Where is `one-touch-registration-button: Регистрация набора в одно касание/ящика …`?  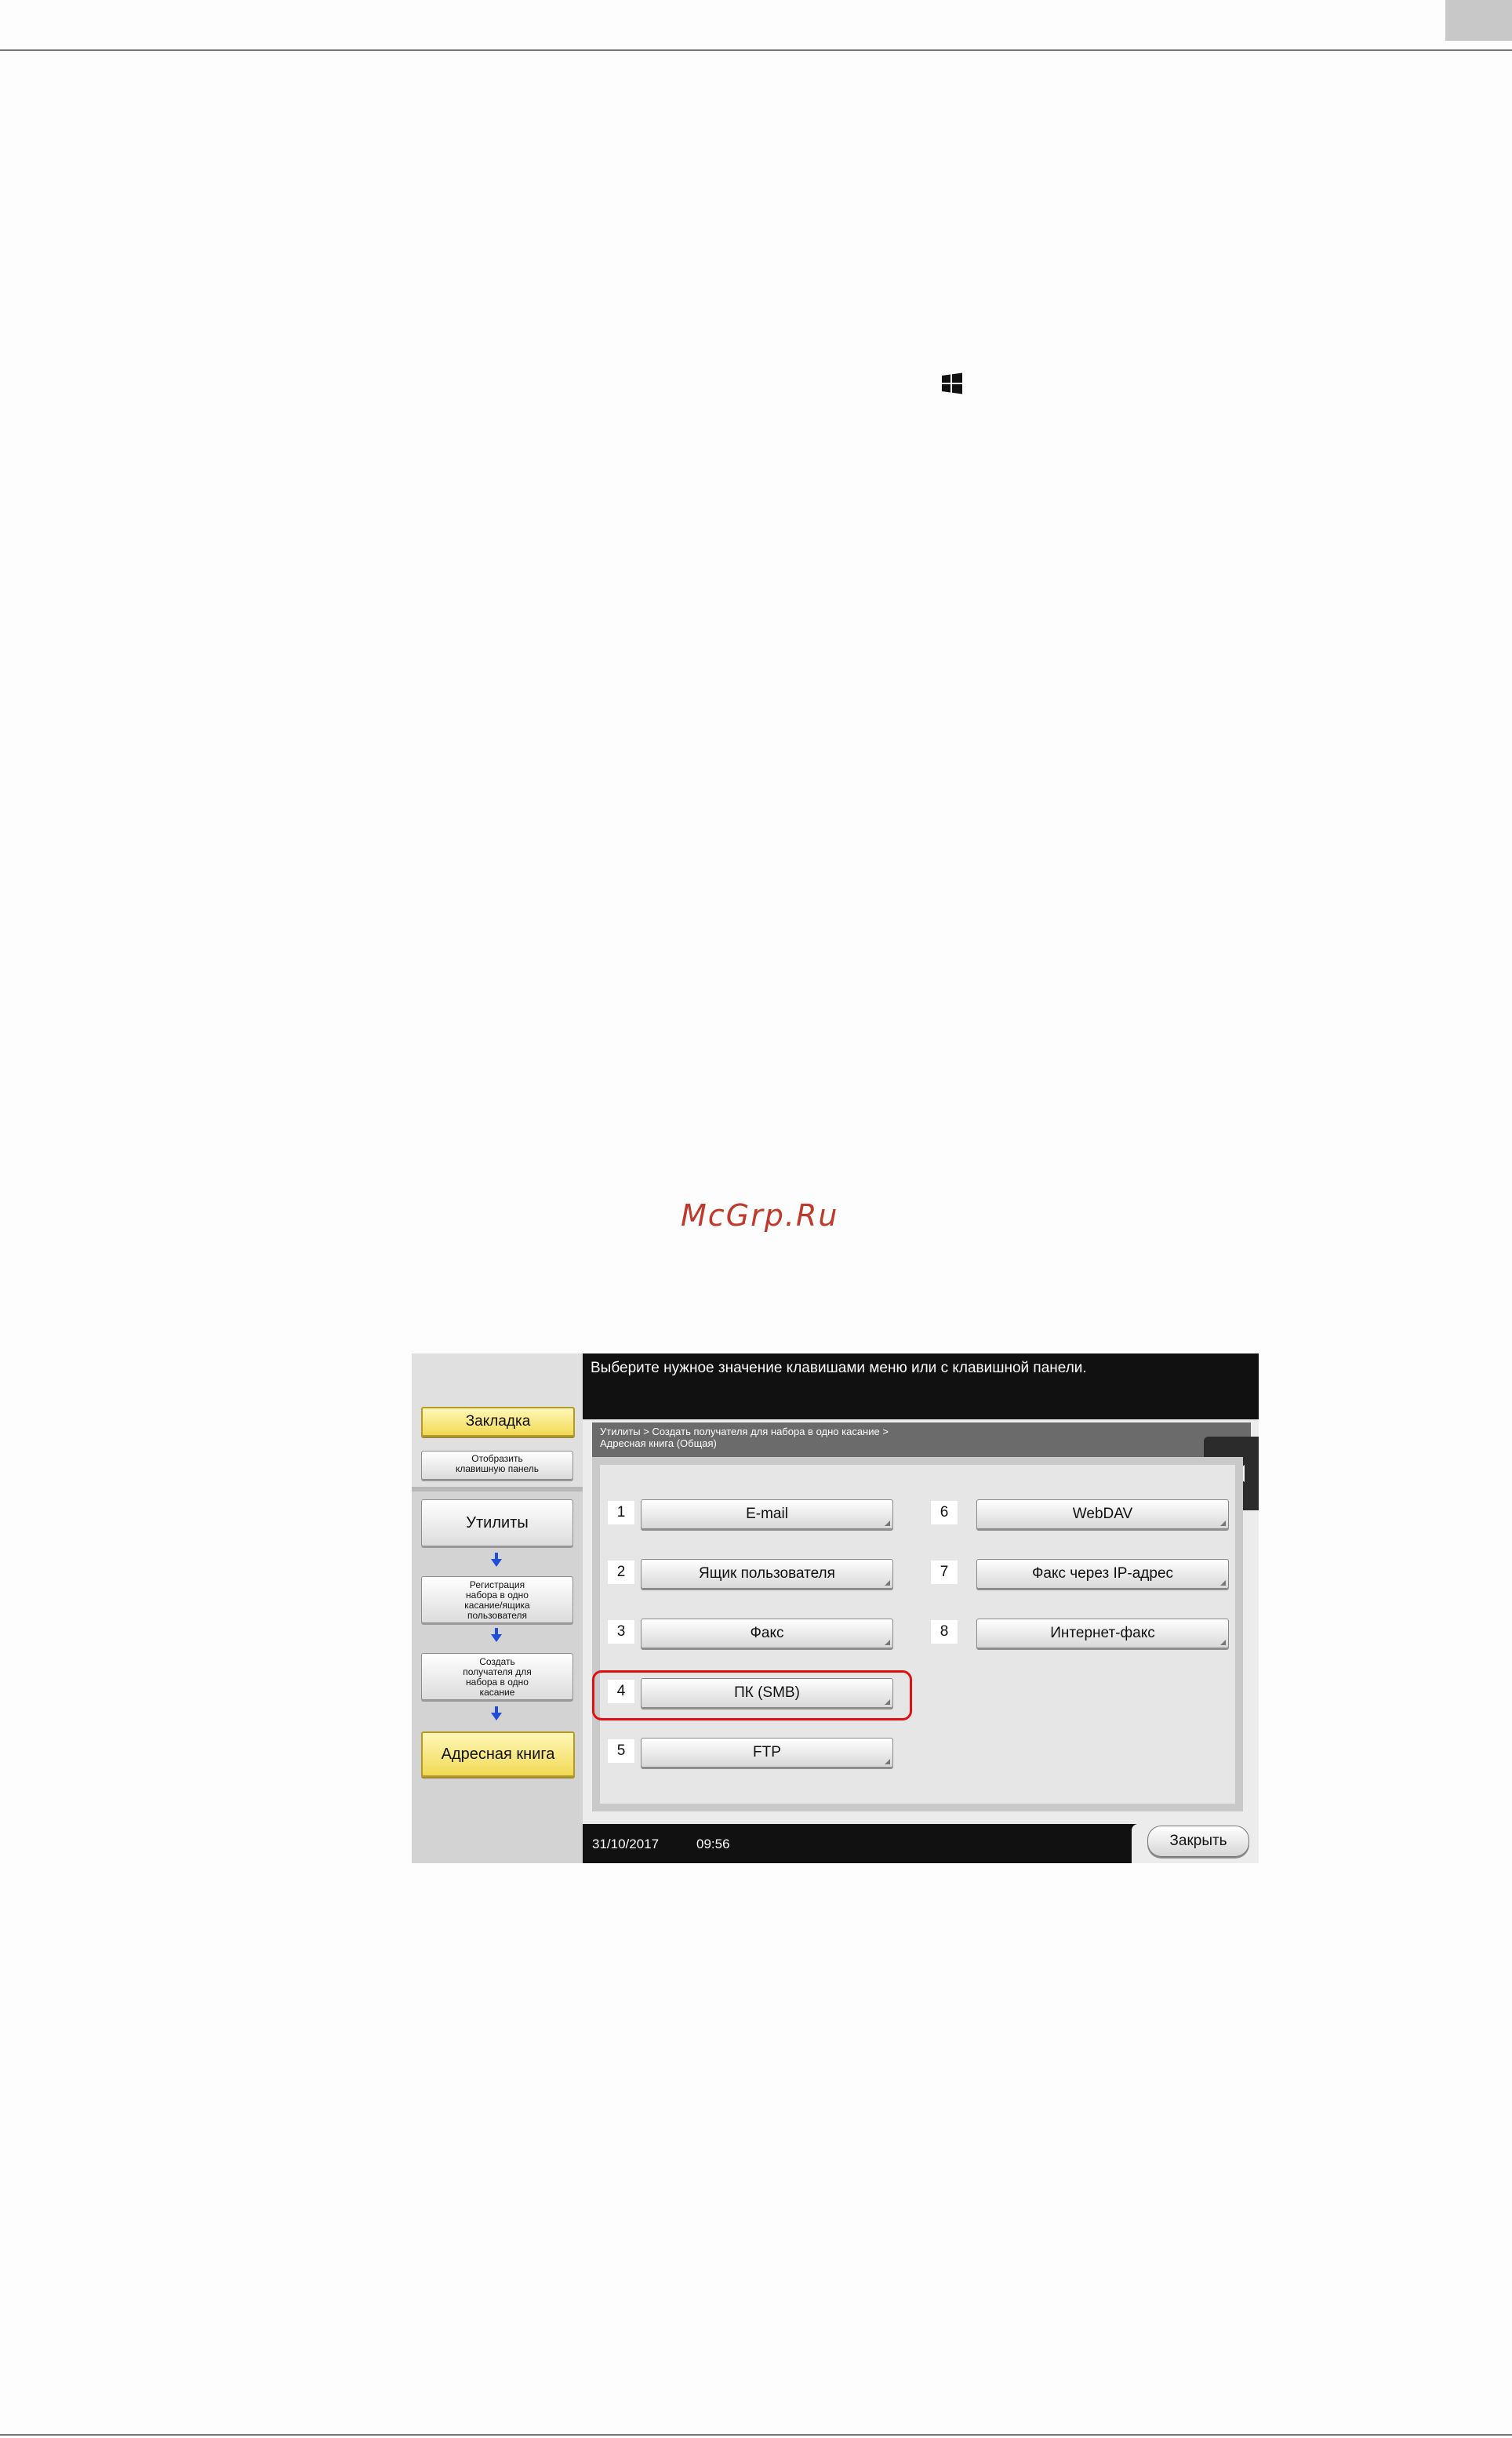
one-touch-registration-button: Регистрация набора в одно касание/ящика … is located at coordinates (497, 1600).